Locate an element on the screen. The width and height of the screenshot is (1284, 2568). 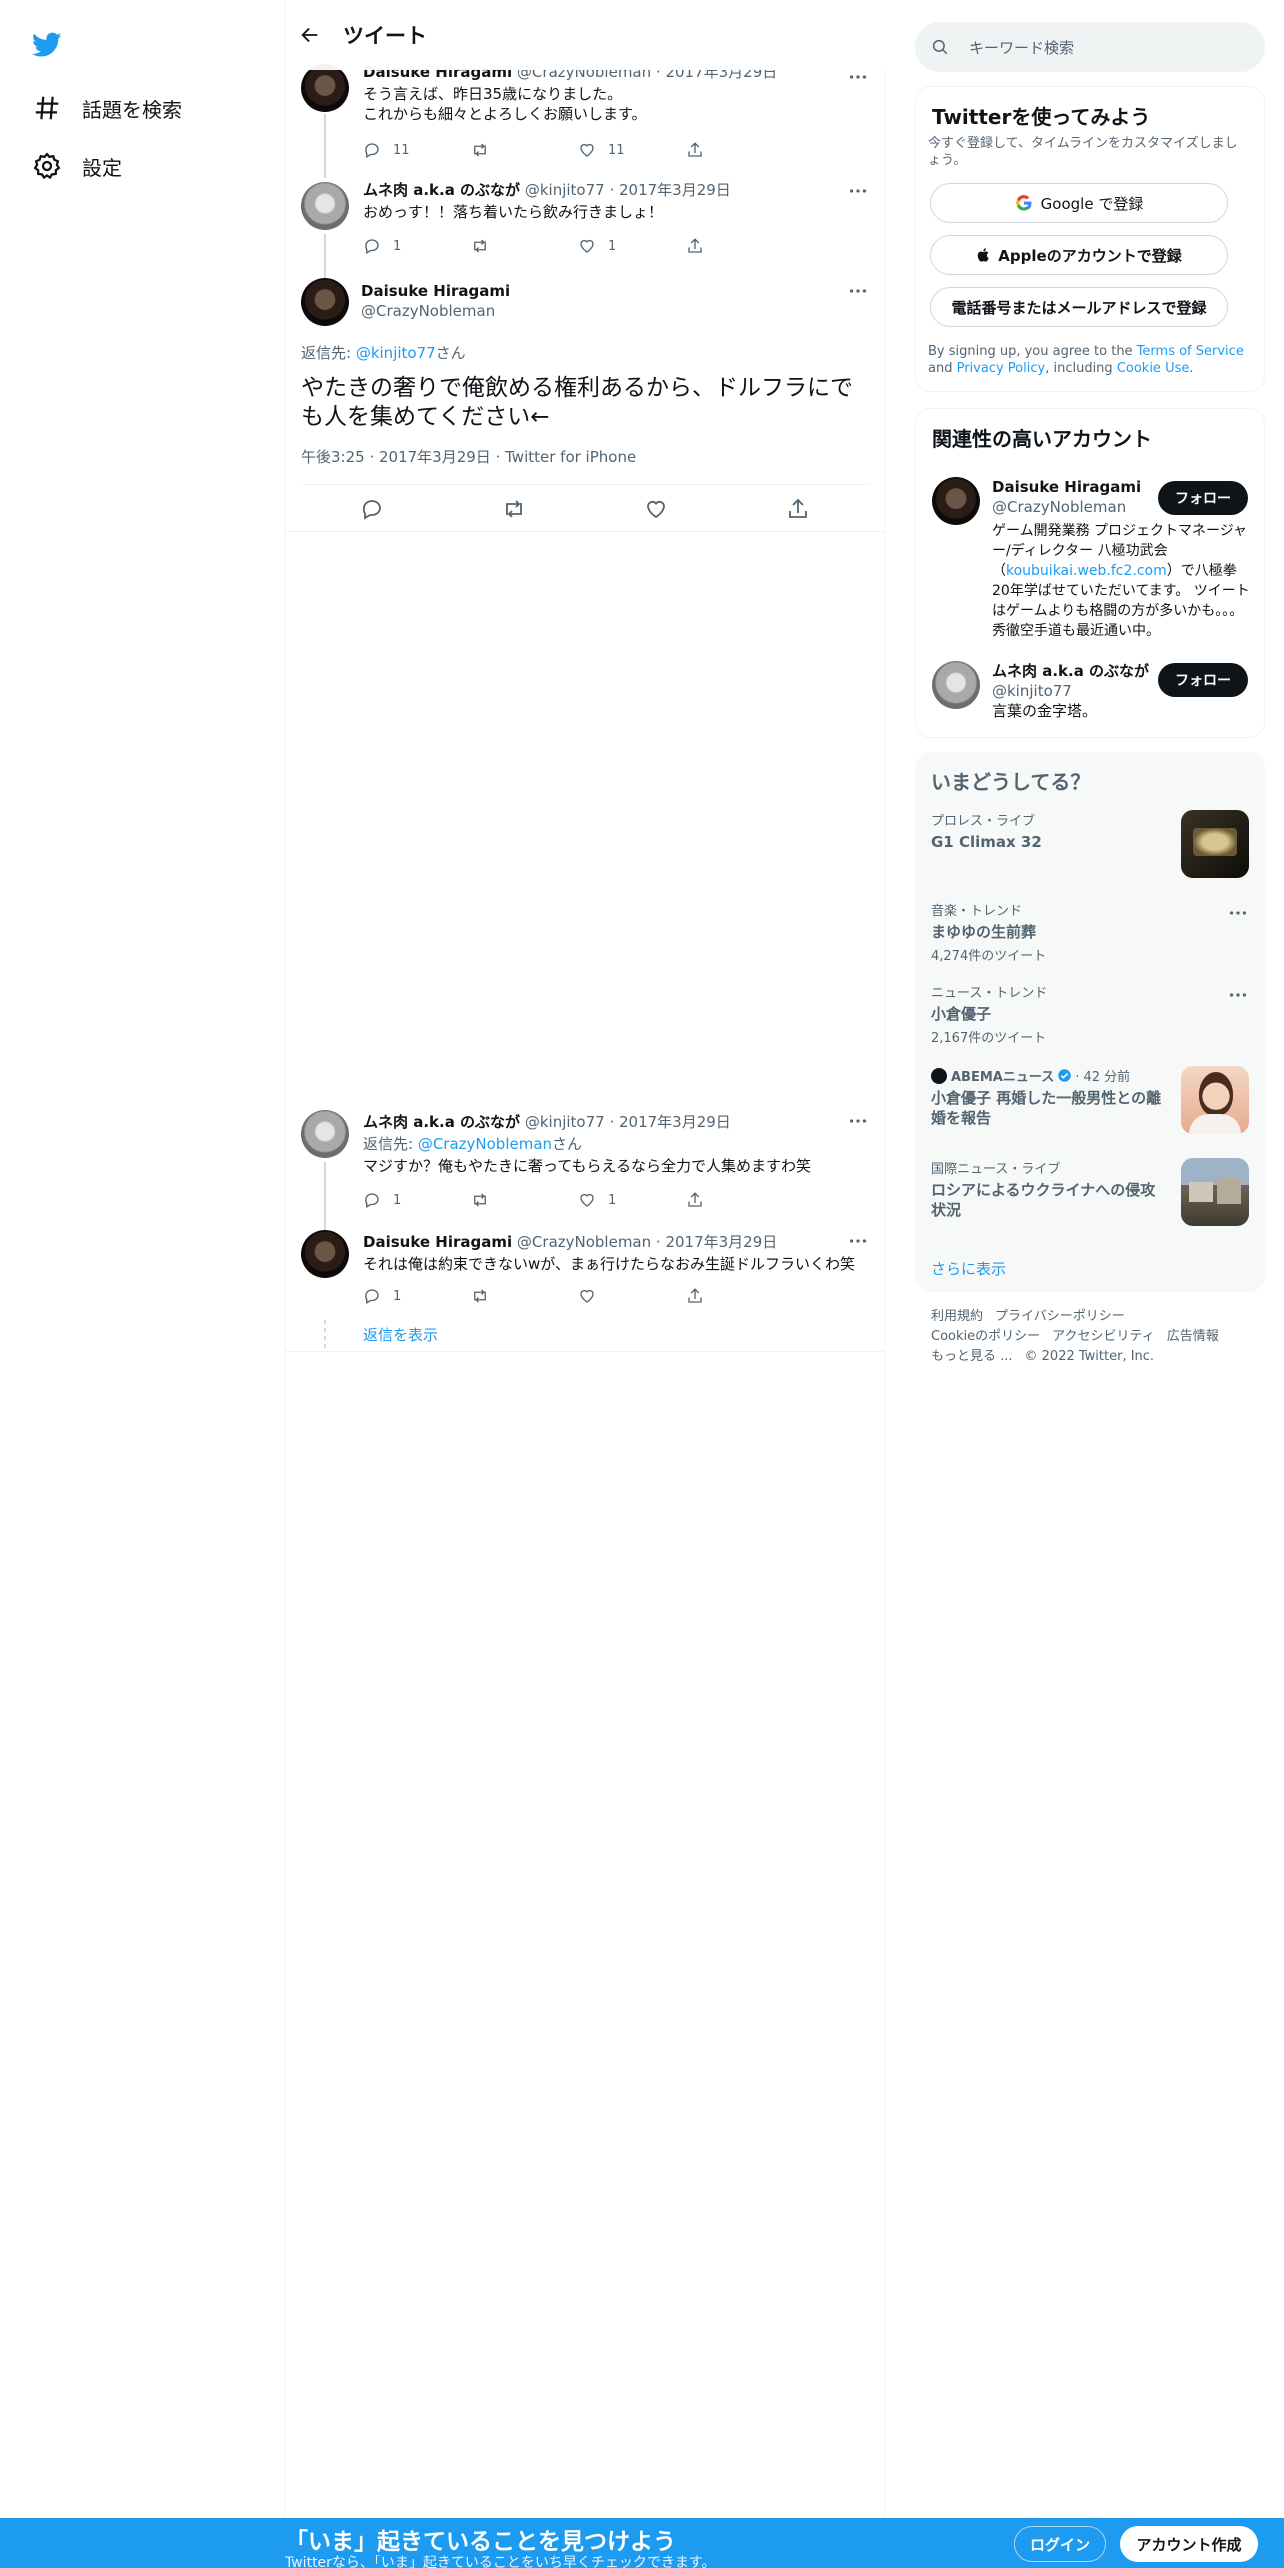
verified-badge-icon is located at coordinates (1064, 1075).